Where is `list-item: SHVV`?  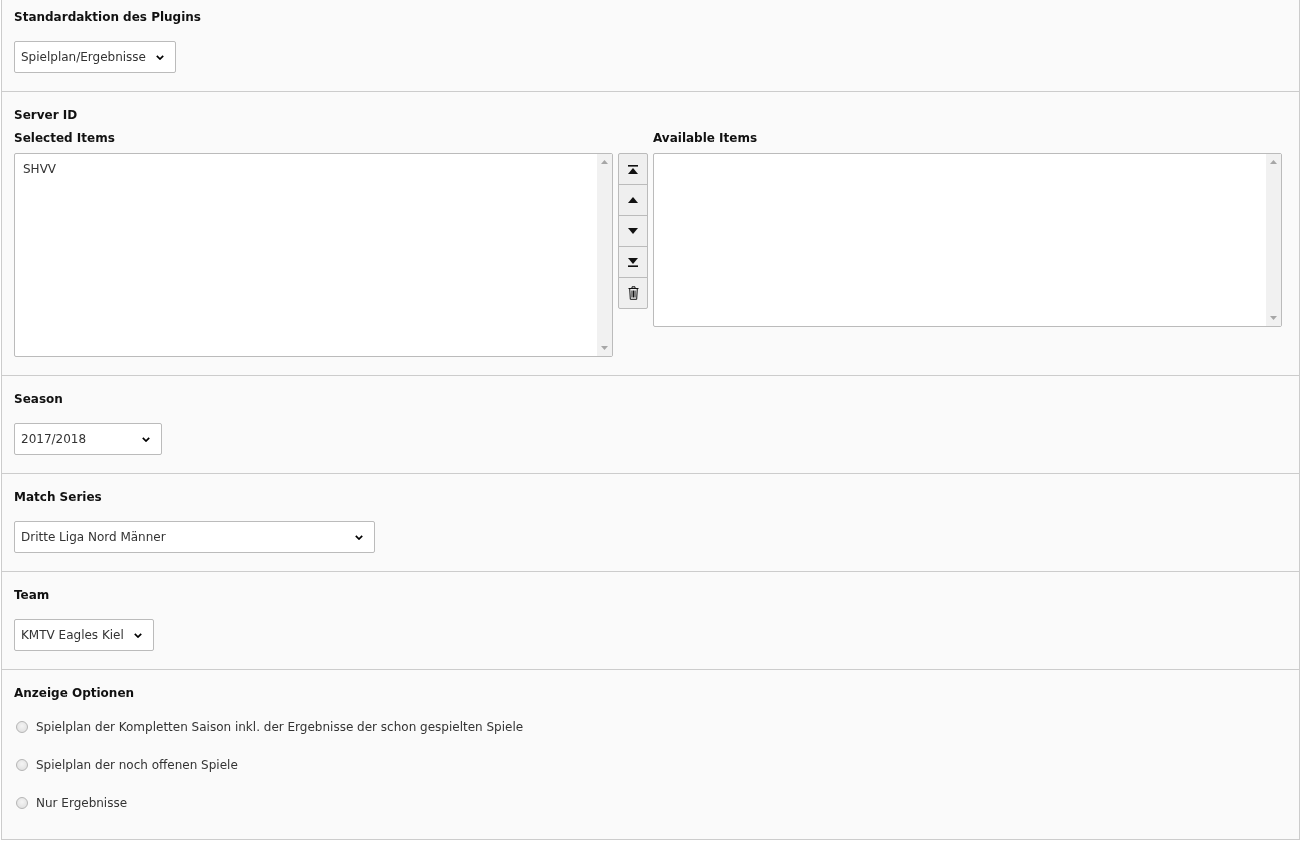
list-item: SHVV is located at coordinates (306, 169).